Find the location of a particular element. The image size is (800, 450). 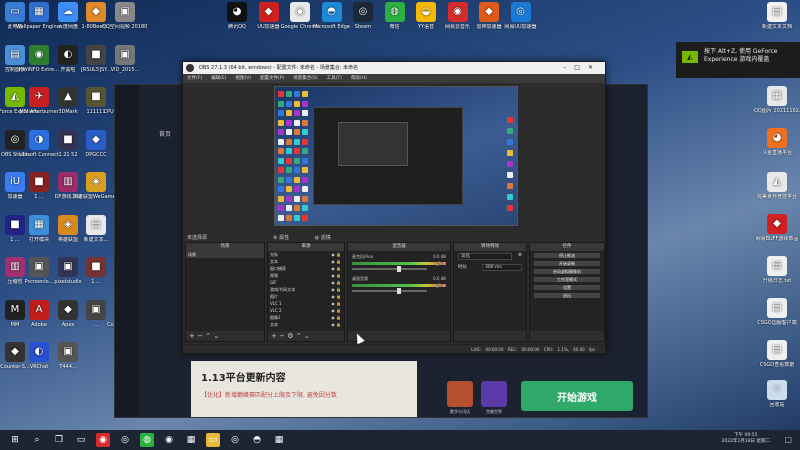

desktop-shortcut: ▤ 升级日志.txt is located at coordinates (777, 270).